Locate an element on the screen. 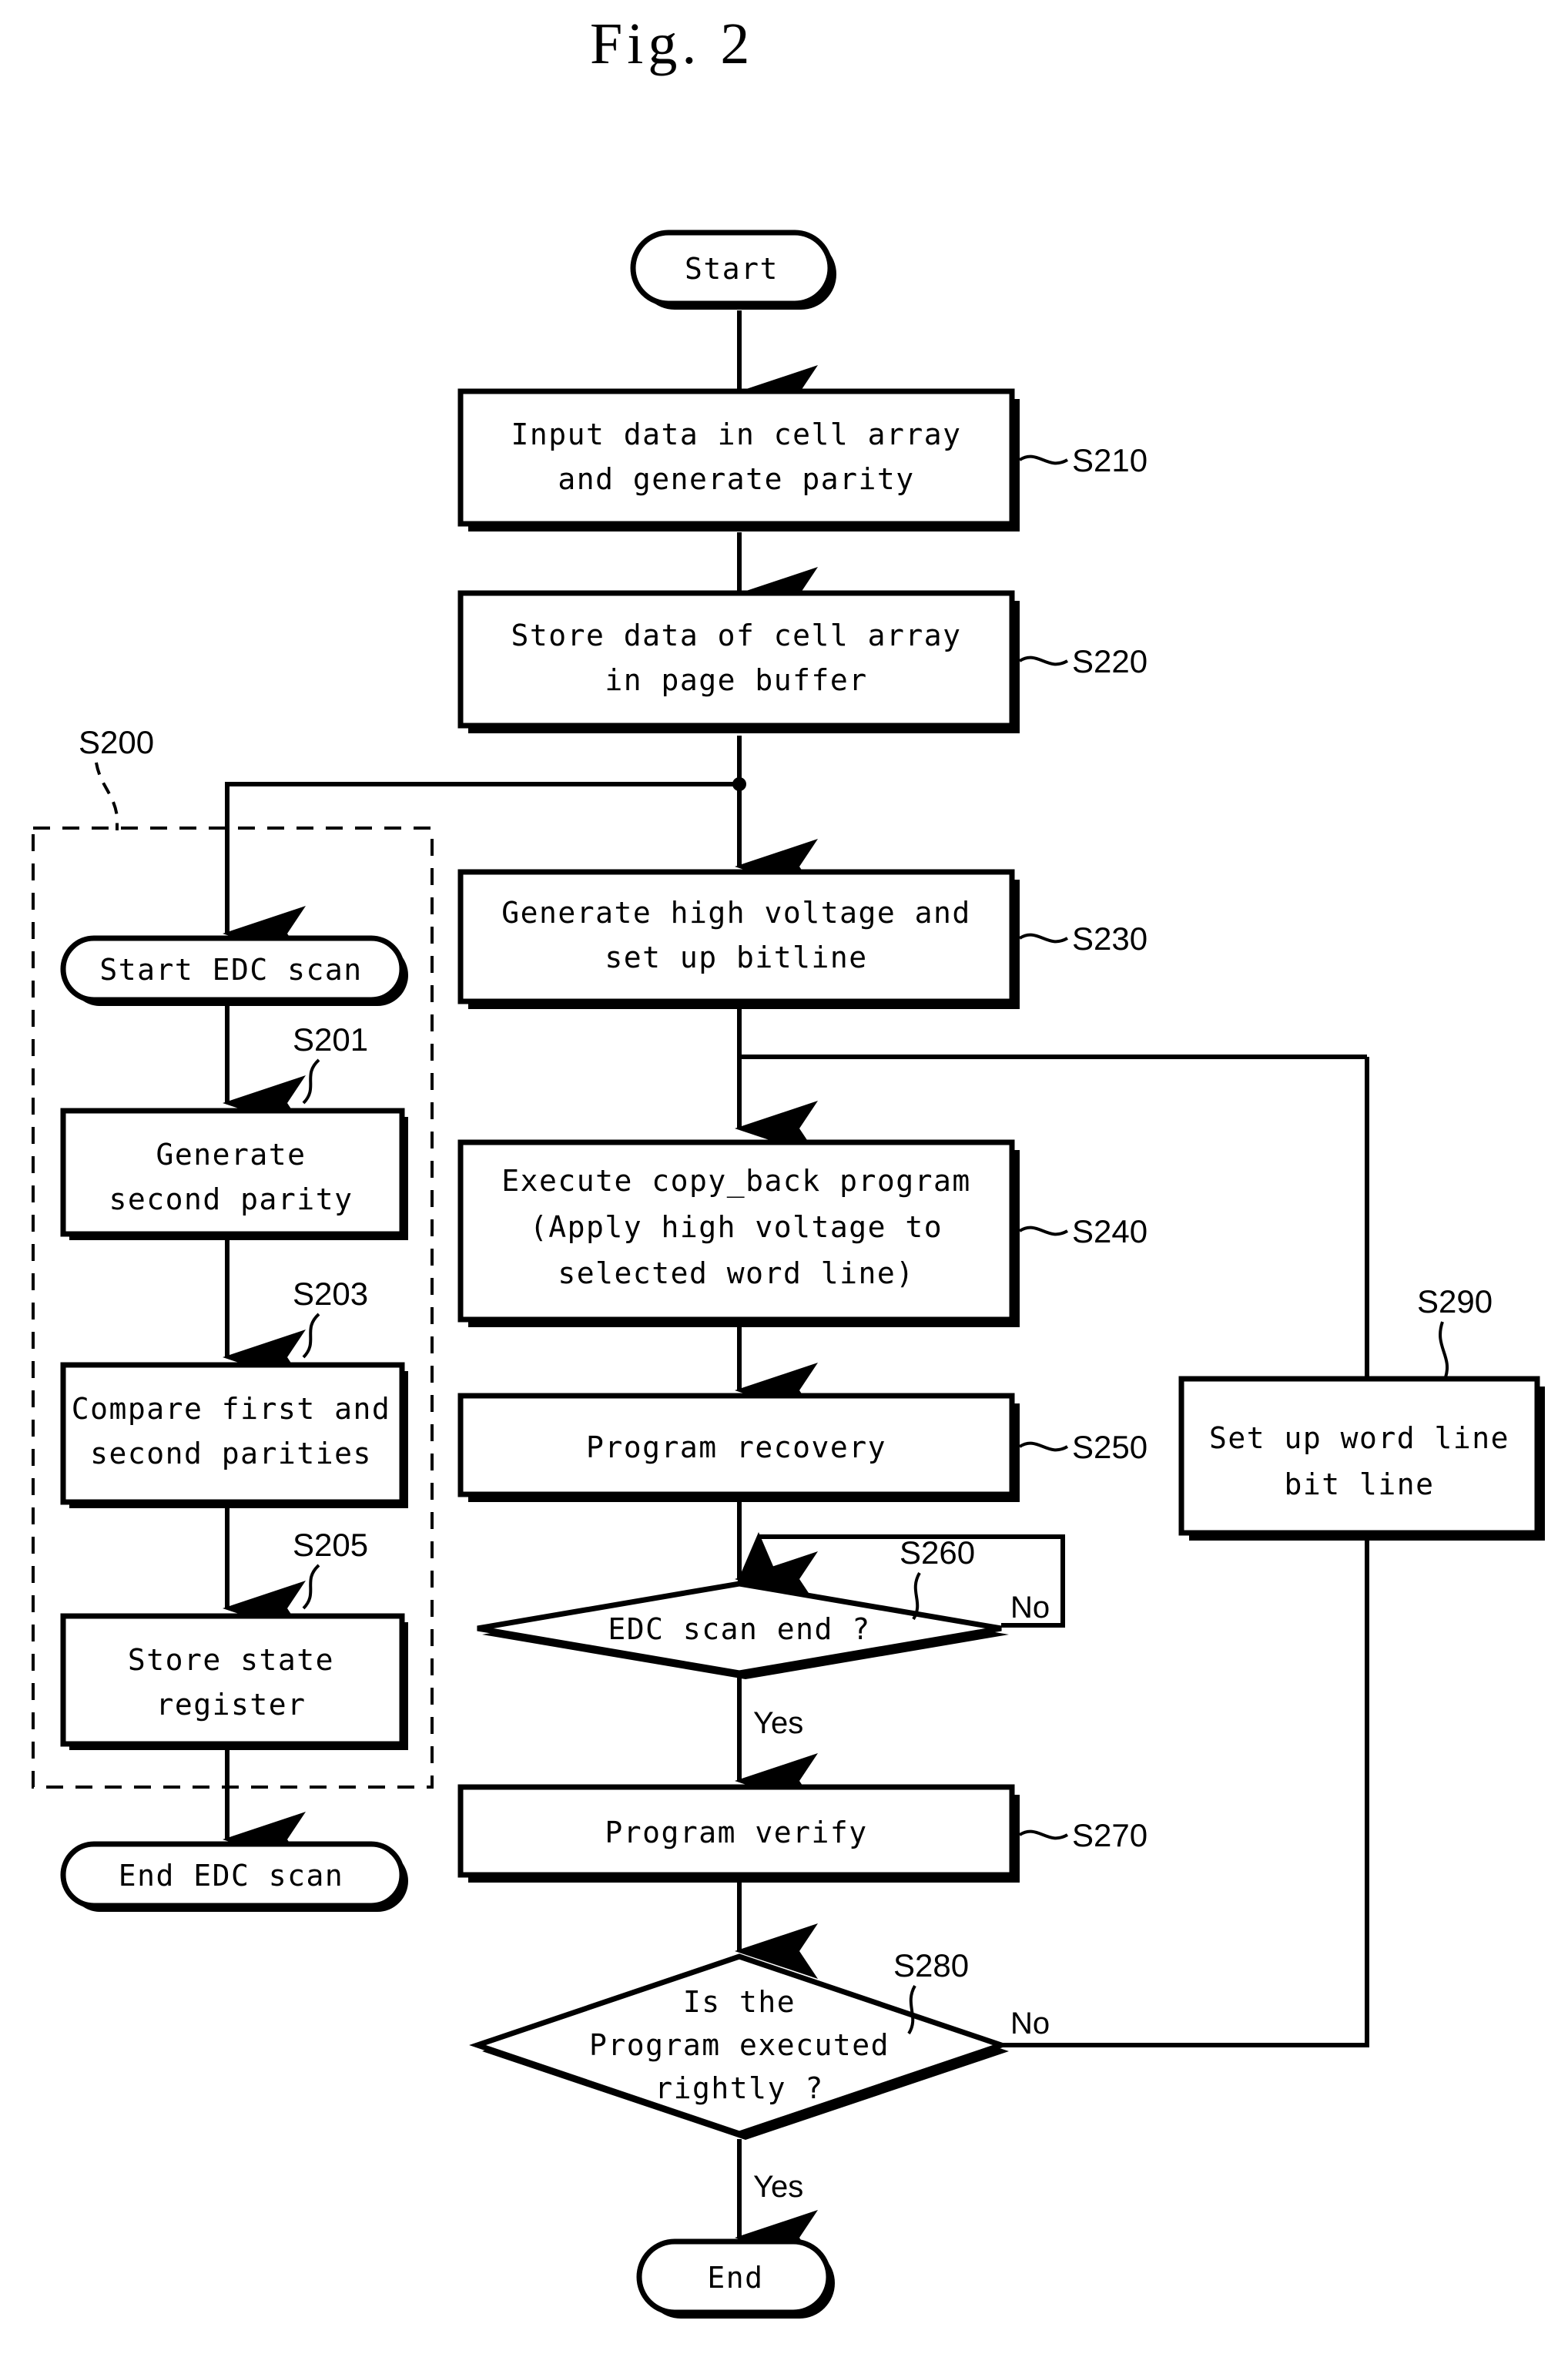 The height and width of the screenshot is (2364, 1568). s290-leader-line is located at coordinates (1444, 1349).